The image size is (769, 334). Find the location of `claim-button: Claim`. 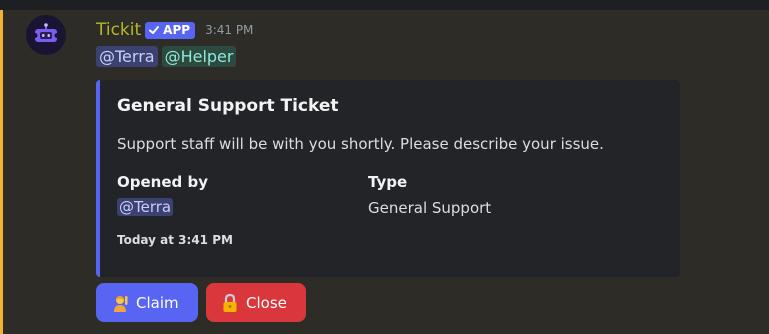

claim-button: Claim is located at coordinates (147, 302).